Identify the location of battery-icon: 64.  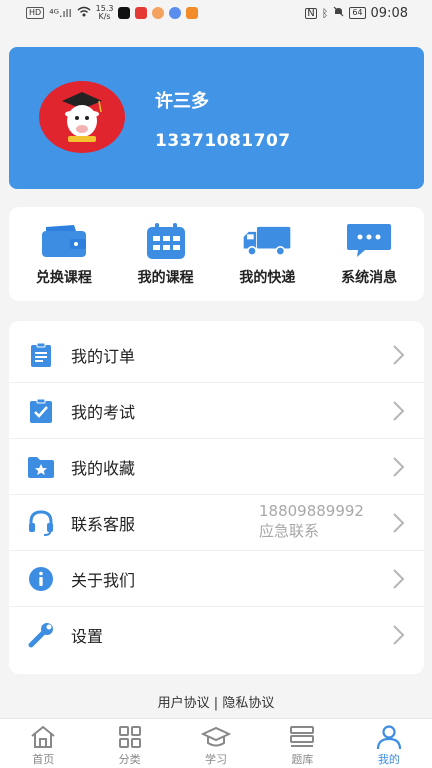
(357, 13).